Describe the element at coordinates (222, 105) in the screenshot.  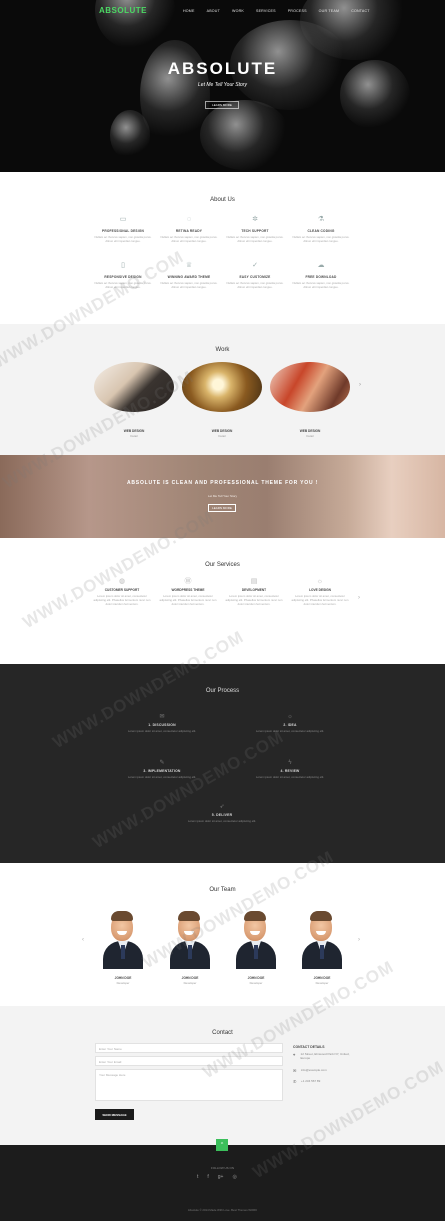
I see `hero-learn-more-button: LEARN MORE` at that location.